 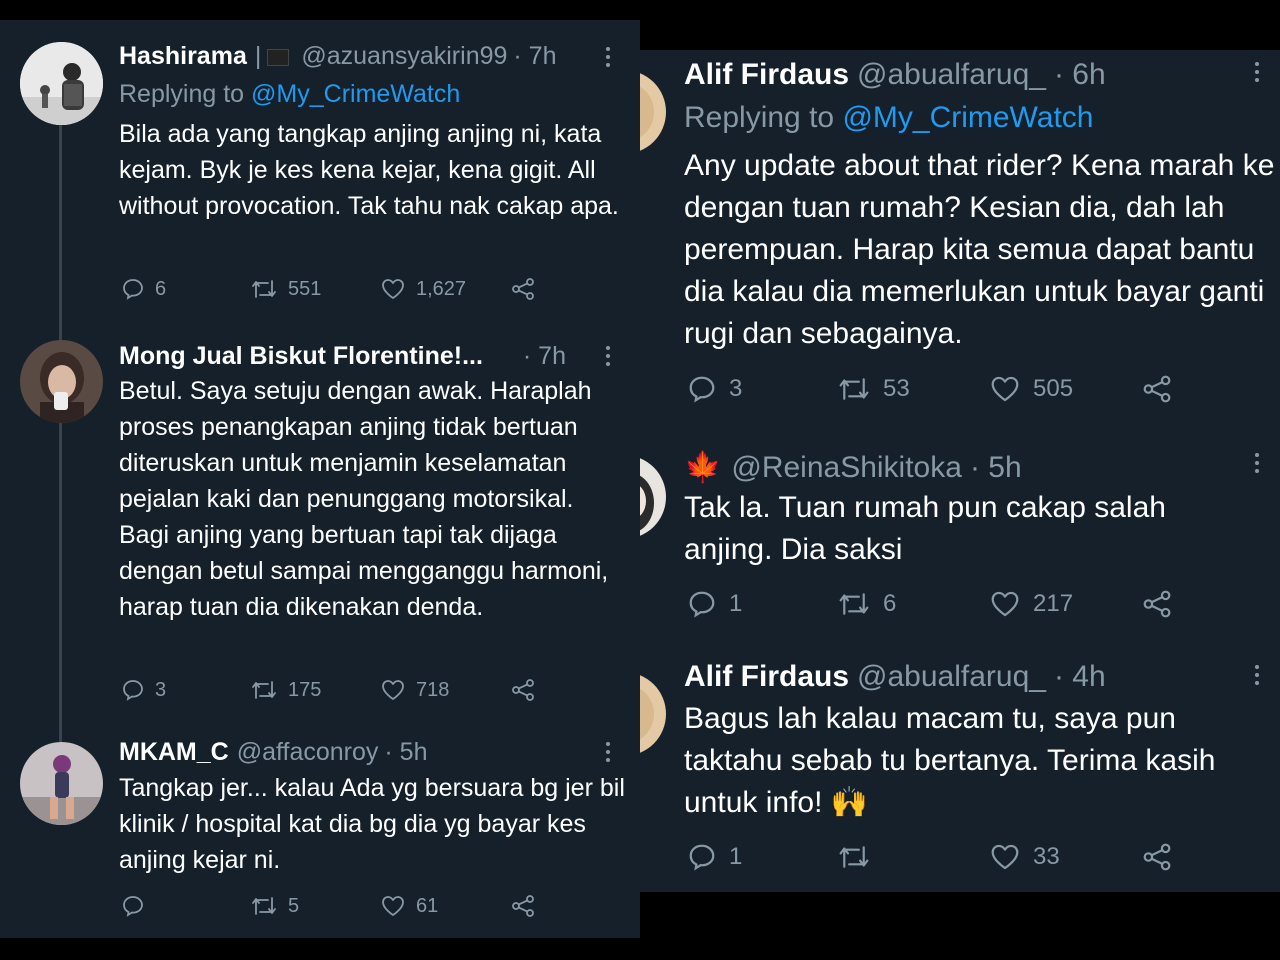 I want to click on tweet-actions: 1 6 217, so click(x=930, y=604).